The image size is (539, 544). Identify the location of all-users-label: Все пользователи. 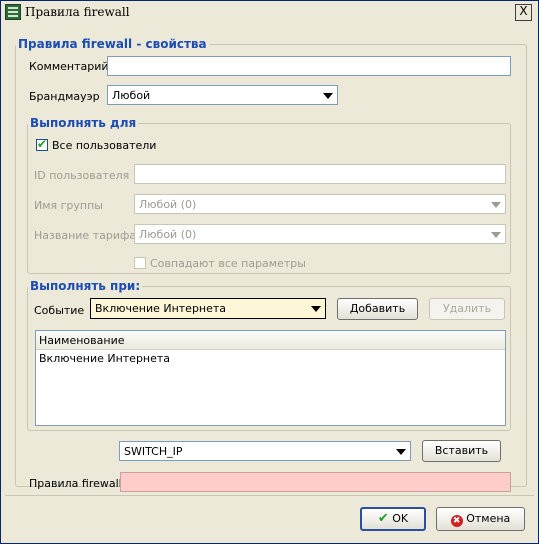
(104, 145).